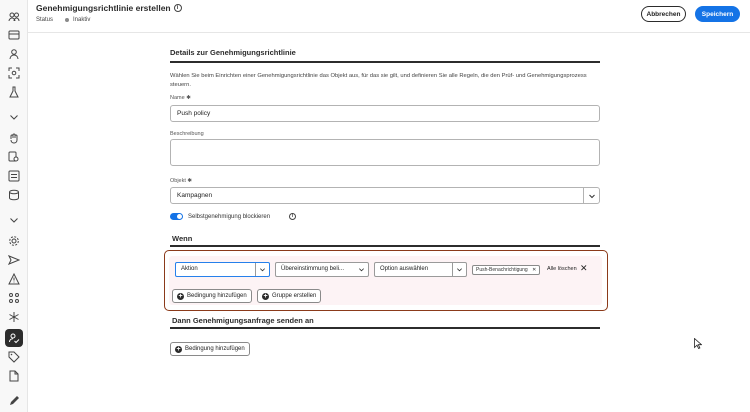 This screenshot has height=412, width=750. I want to click on name-field: Push policy, so click(385, 113).